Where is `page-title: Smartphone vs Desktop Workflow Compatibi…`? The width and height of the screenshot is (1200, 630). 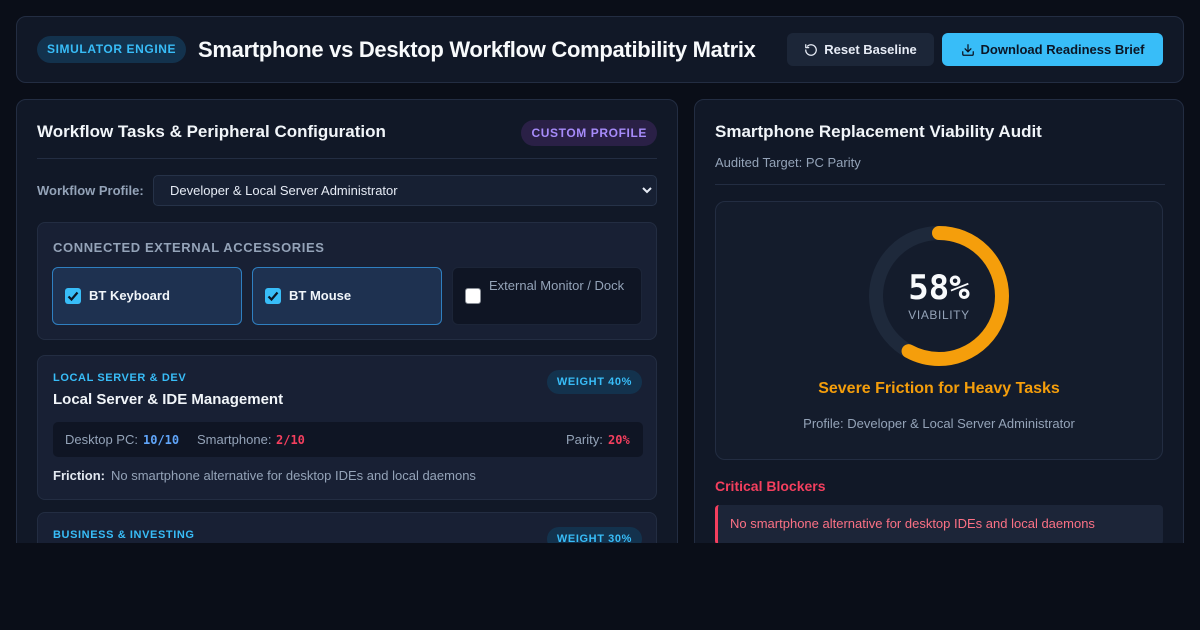
page-title: Smartphone vs Desktop Workflow Compatibi… is located at coordinates (477, 49).